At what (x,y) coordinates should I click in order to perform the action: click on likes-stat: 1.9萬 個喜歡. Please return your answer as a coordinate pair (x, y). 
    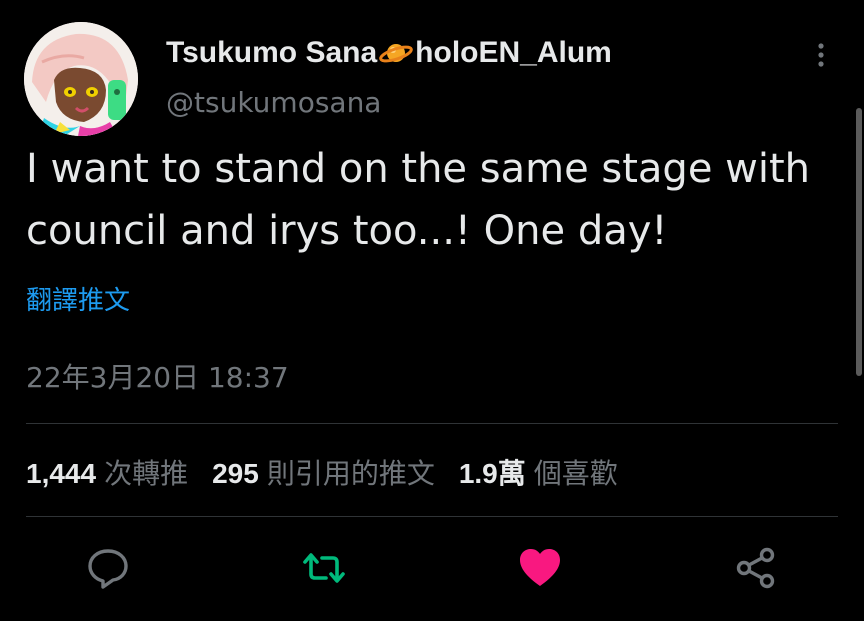
    Looking at the image, I should click on (538, 472).